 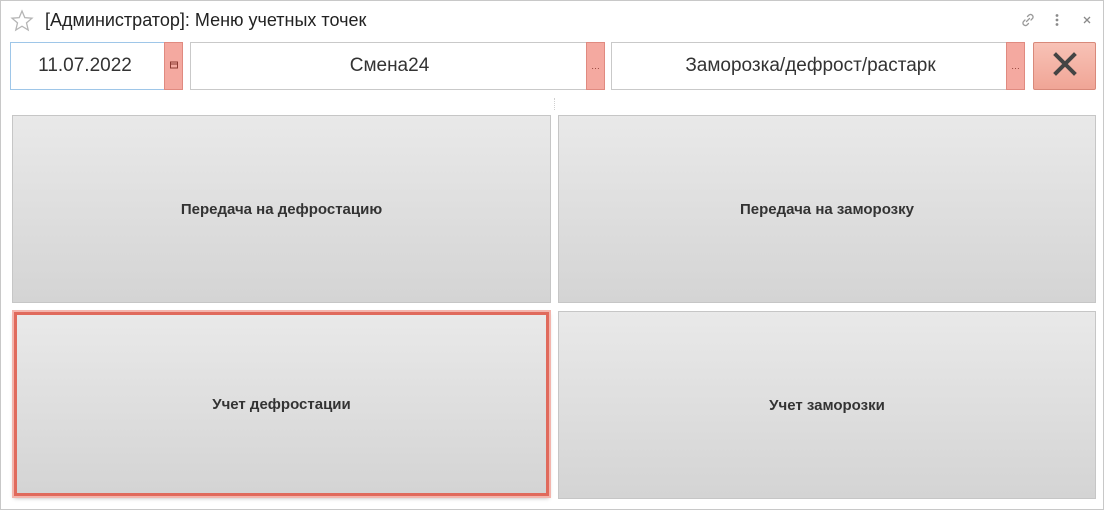 I want to click on operation-value: Заморозка/дефрост/растарк, so click(x=810, y=65).